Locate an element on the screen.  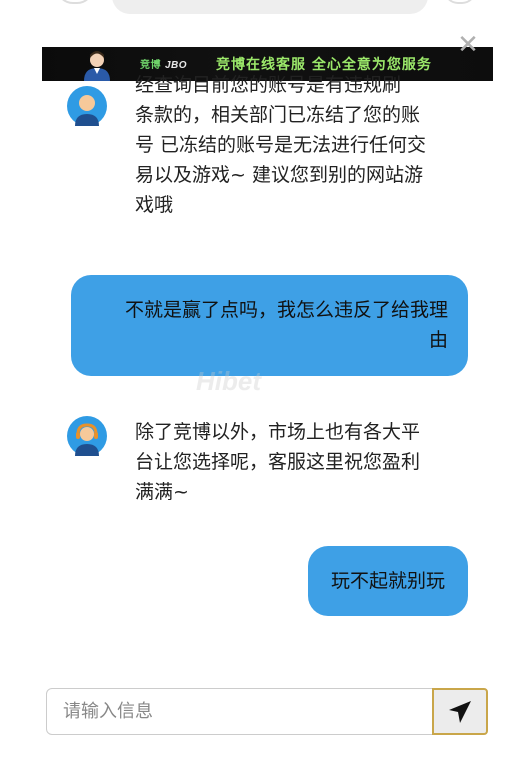
message-input is located at coordinates (240, 711).